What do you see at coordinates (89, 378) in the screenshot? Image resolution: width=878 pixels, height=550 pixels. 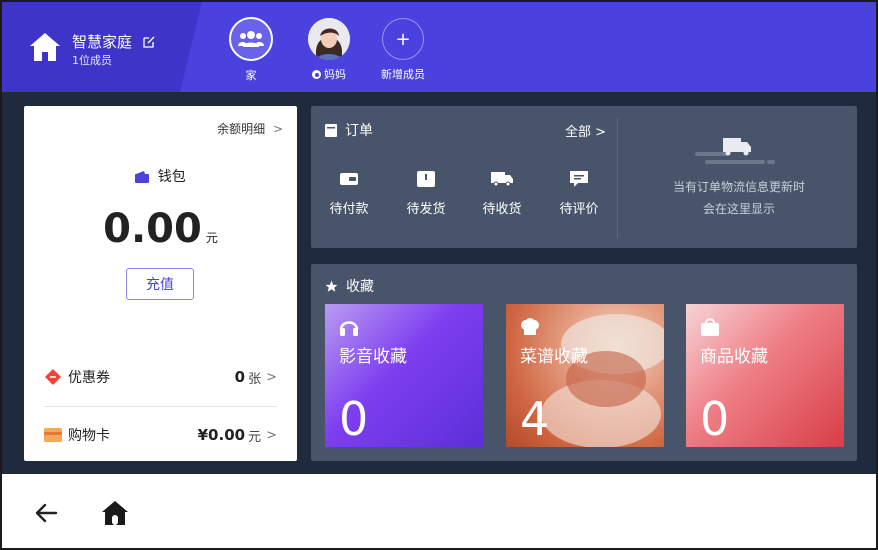 I see `coupon-label: 优惠券` at bounding box center [89, 378].